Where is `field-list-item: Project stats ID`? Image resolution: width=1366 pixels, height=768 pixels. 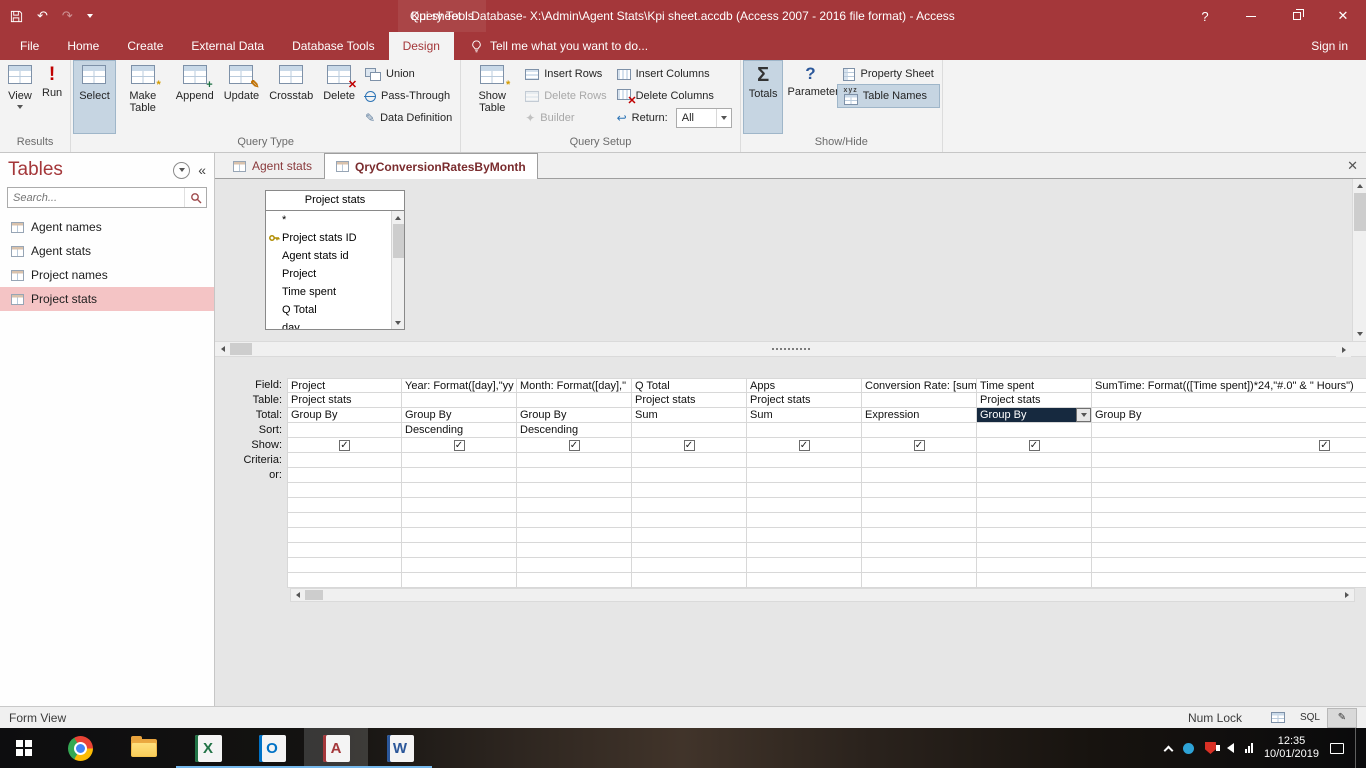
field-list-item: Project stats ID is located at coordinates (335, 238).